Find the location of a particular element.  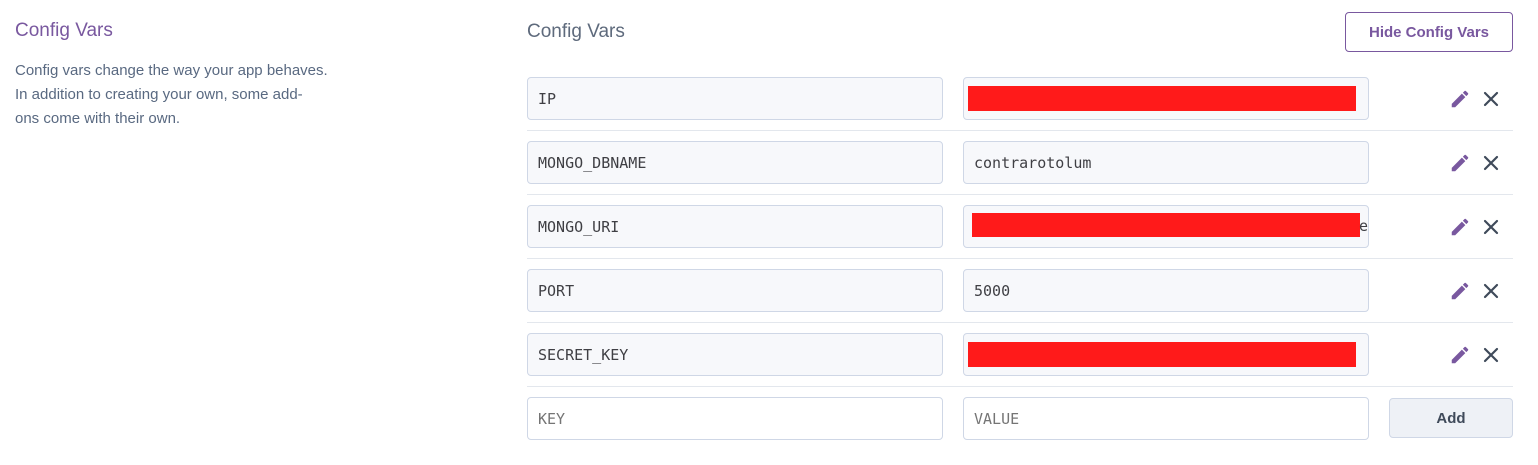

new-key-input is located at coordinates (735, 418).